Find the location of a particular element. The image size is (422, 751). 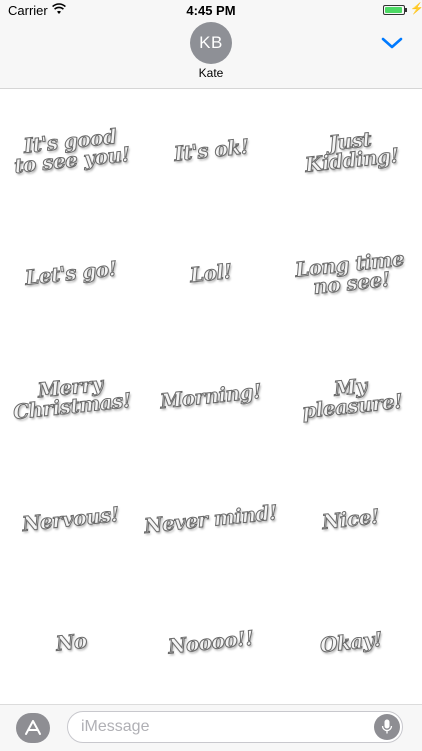

sticker-item: Never mind! is located at coordinates (211, 519).